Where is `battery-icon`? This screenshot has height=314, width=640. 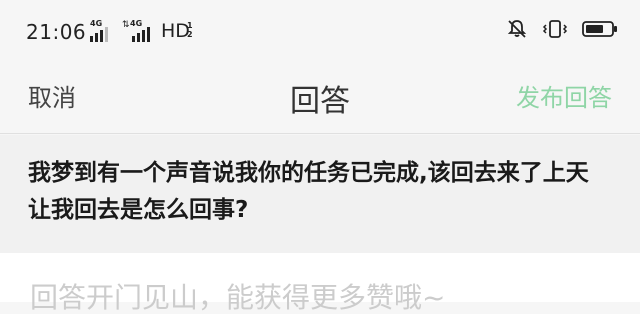 battery-icon is located at coordinates (600, 31).